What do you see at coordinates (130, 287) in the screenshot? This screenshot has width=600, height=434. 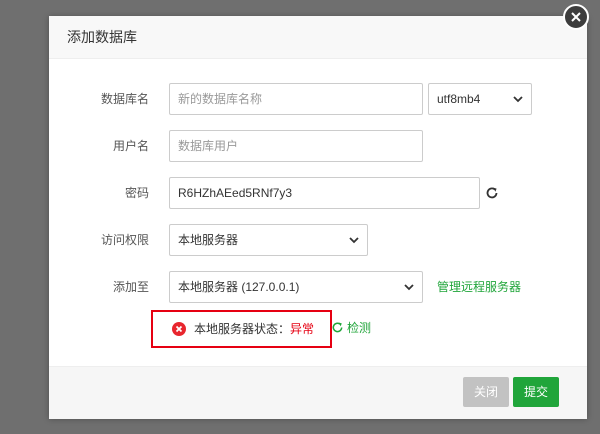 I see `add-to-label: 添加至` at bounding box center [130, 287].